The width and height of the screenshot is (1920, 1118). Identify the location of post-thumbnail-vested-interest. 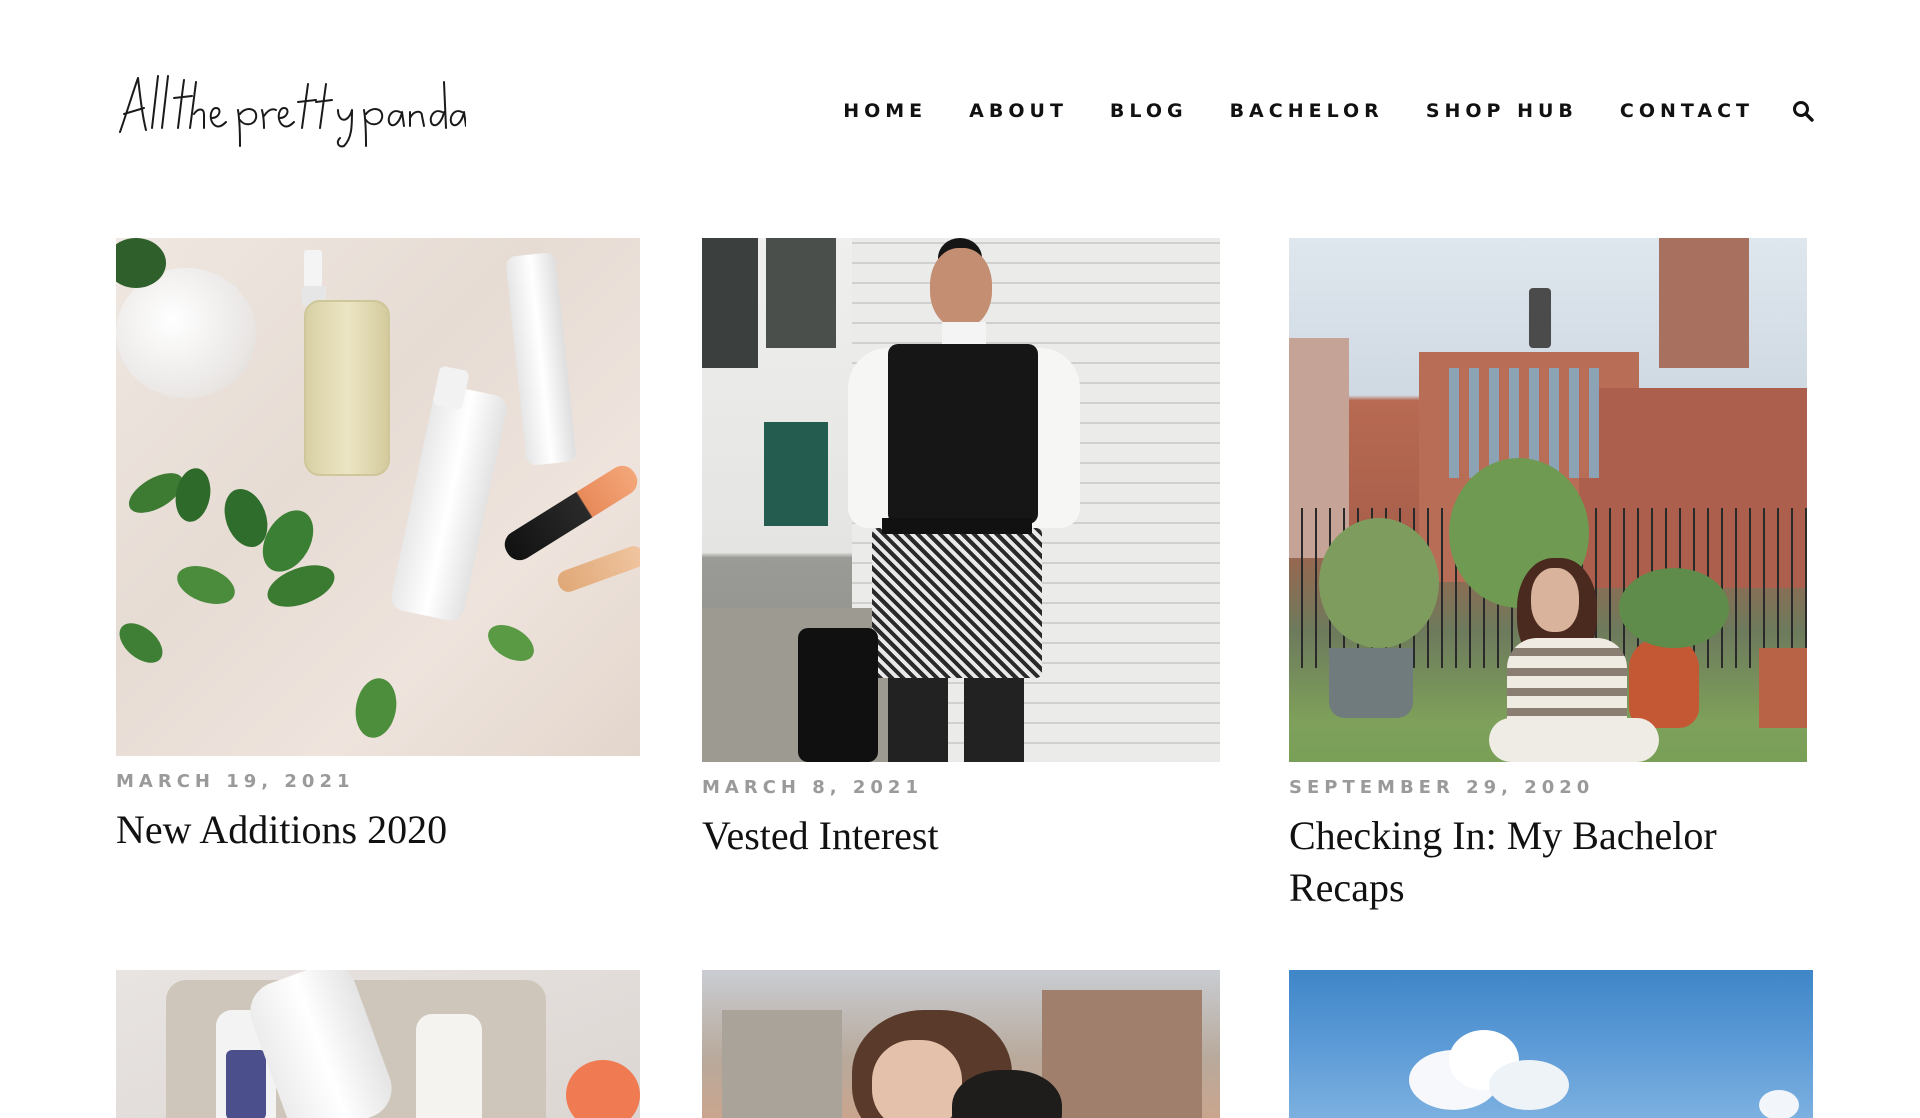
(961, 500).